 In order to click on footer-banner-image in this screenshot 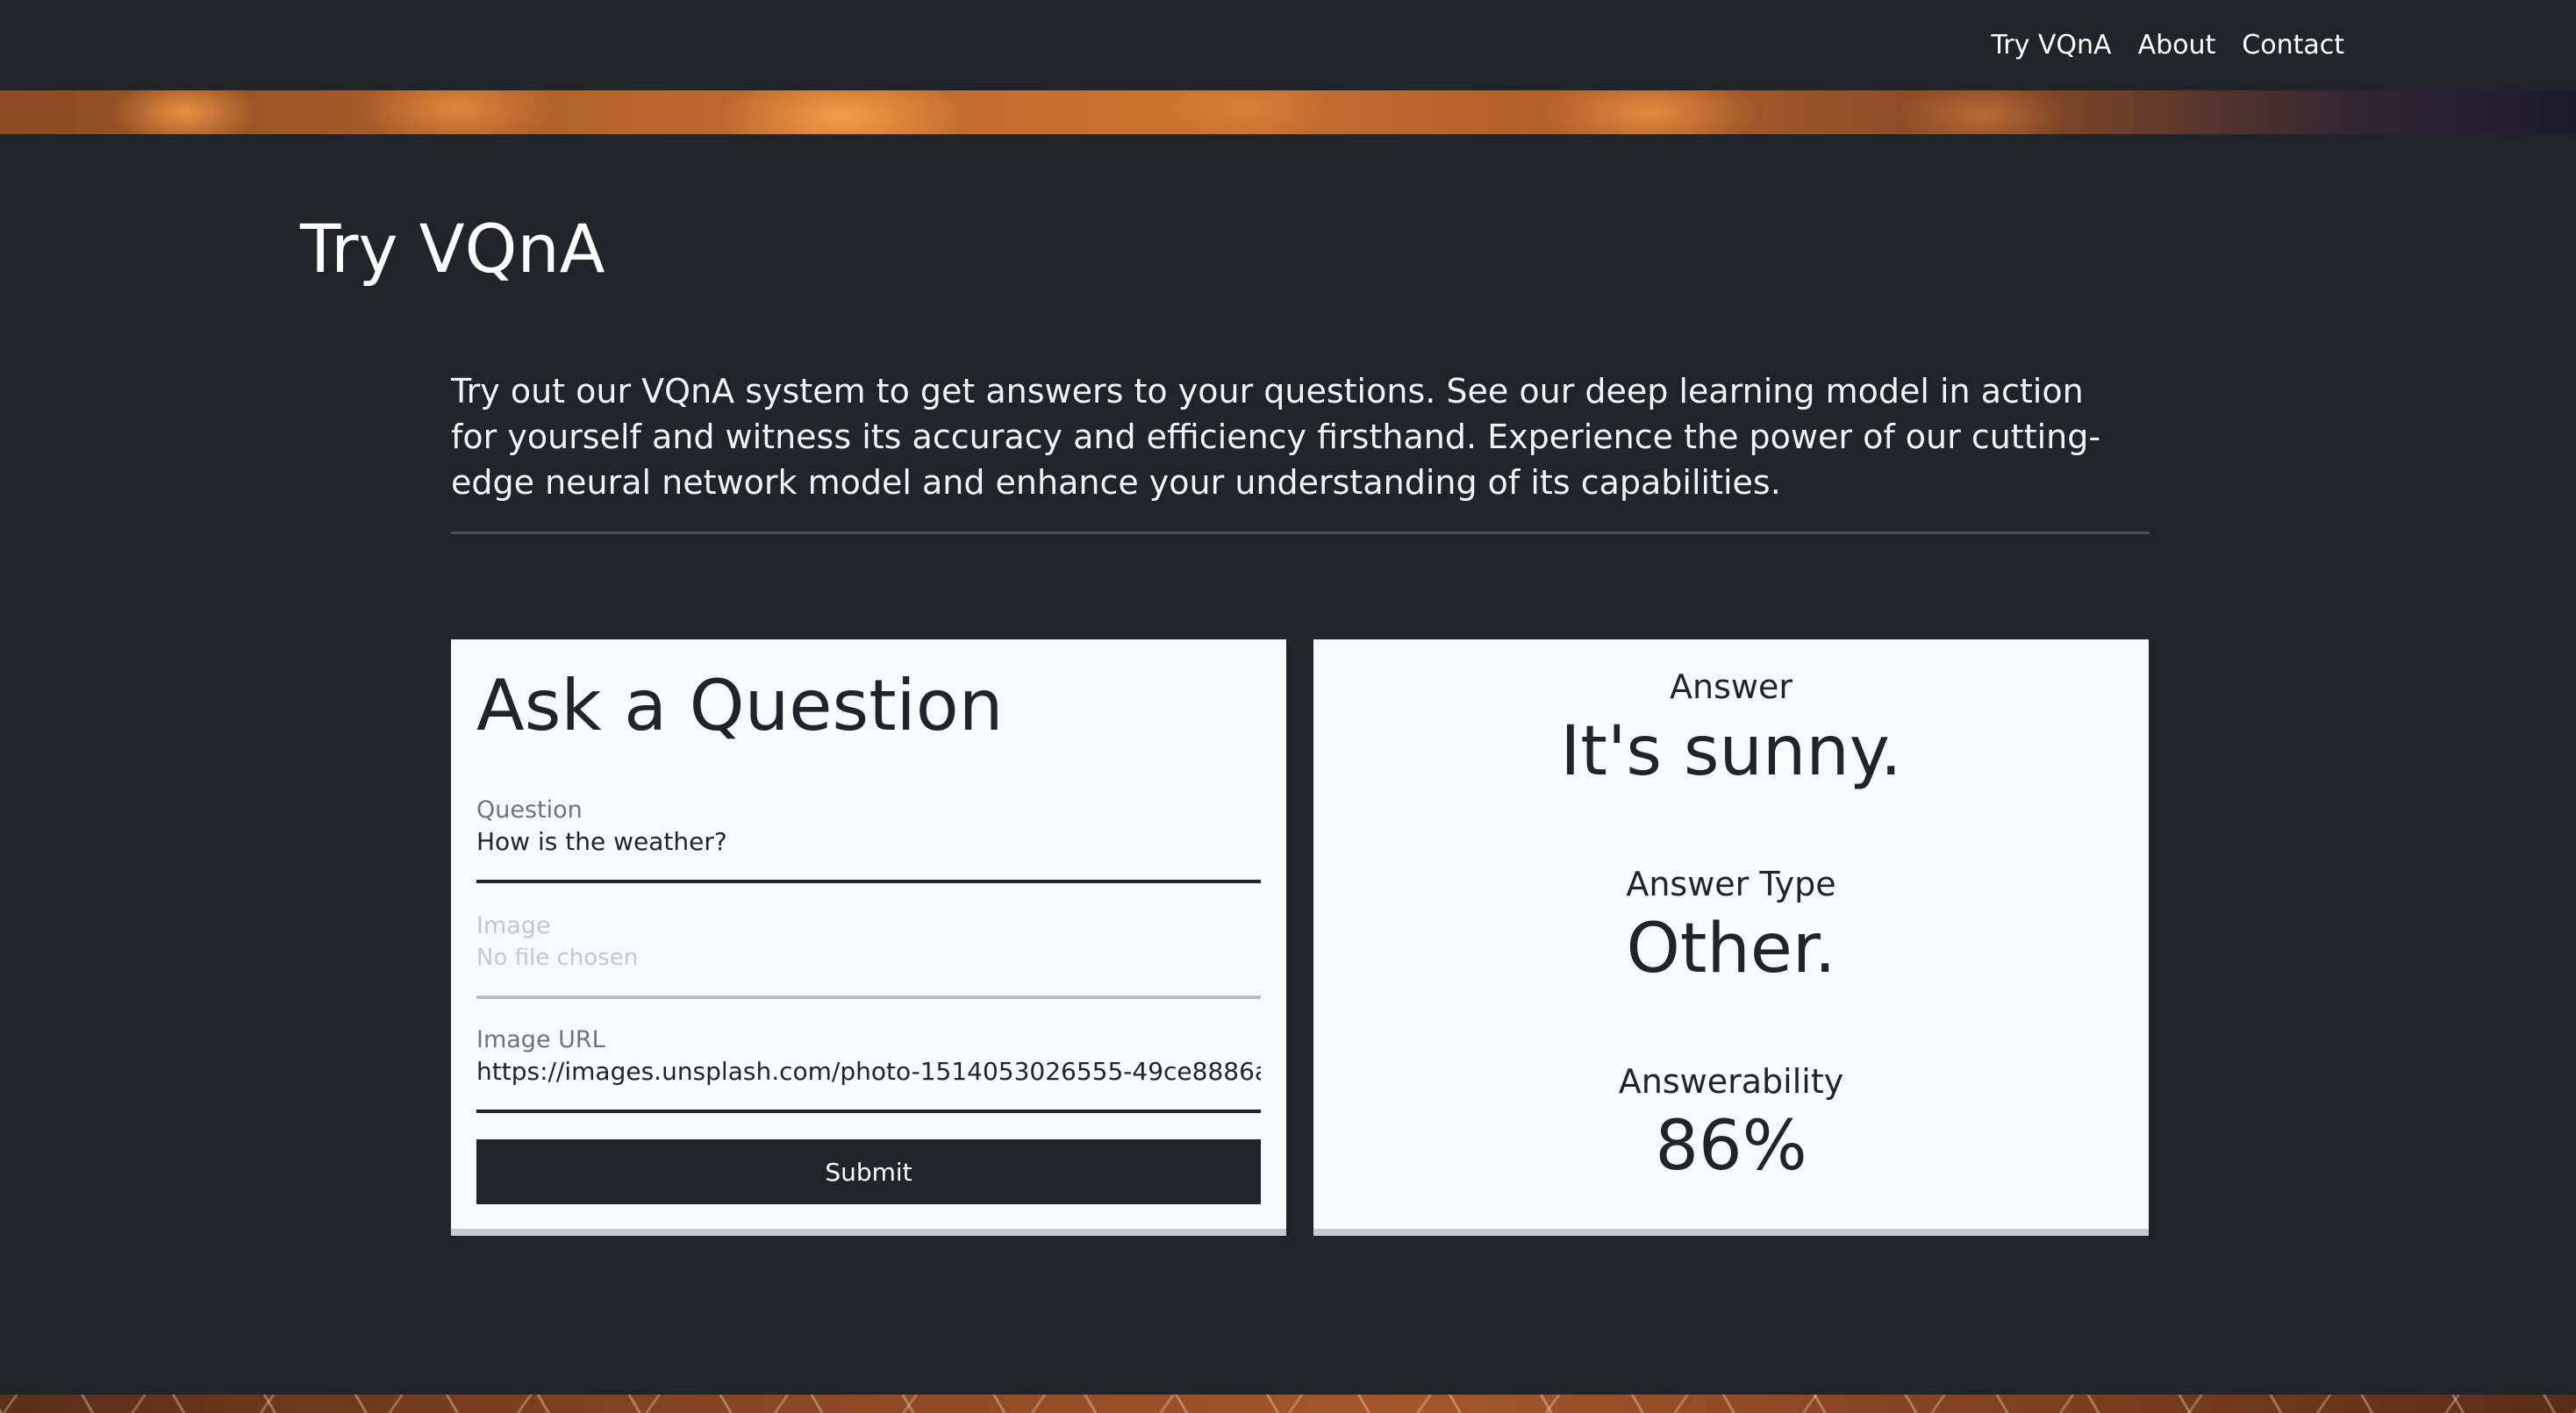, I will do `click(1288, 1404)`.